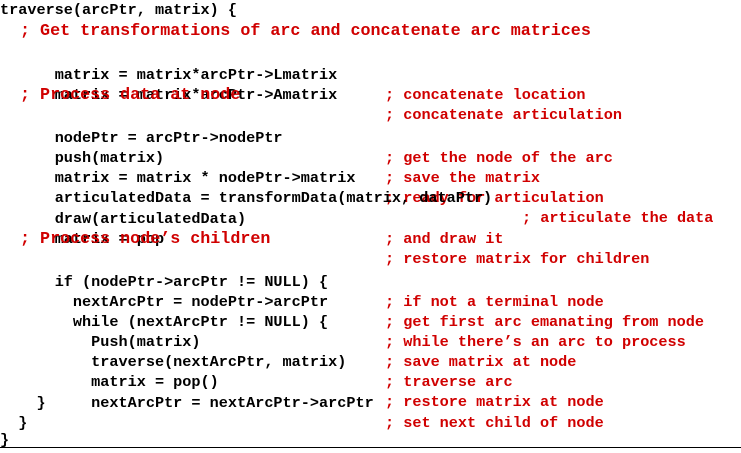 The height and width of the screenshot is (453, 741). I want to click on inline-comment: ; if not a terminal node, so click(494, 302).